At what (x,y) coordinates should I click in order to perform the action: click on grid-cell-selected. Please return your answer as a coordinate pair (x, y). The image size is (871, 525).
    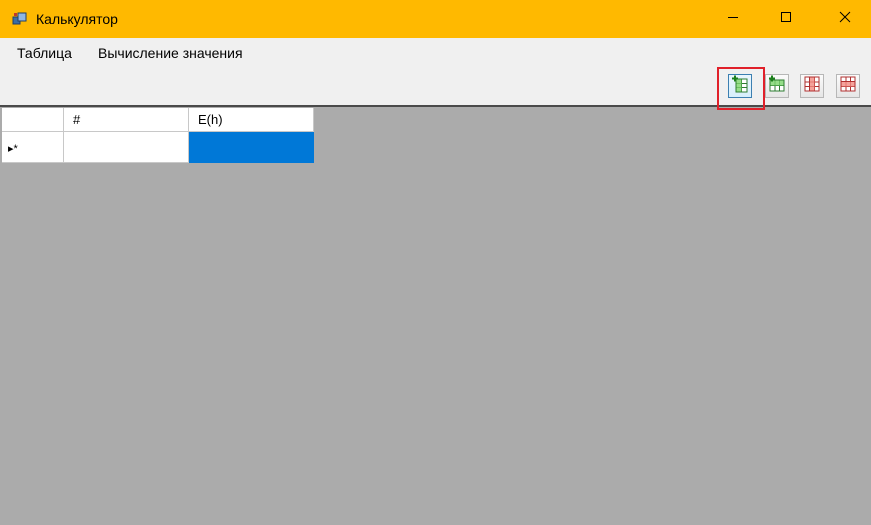
    Looking at the image, I should click on (251, 147).